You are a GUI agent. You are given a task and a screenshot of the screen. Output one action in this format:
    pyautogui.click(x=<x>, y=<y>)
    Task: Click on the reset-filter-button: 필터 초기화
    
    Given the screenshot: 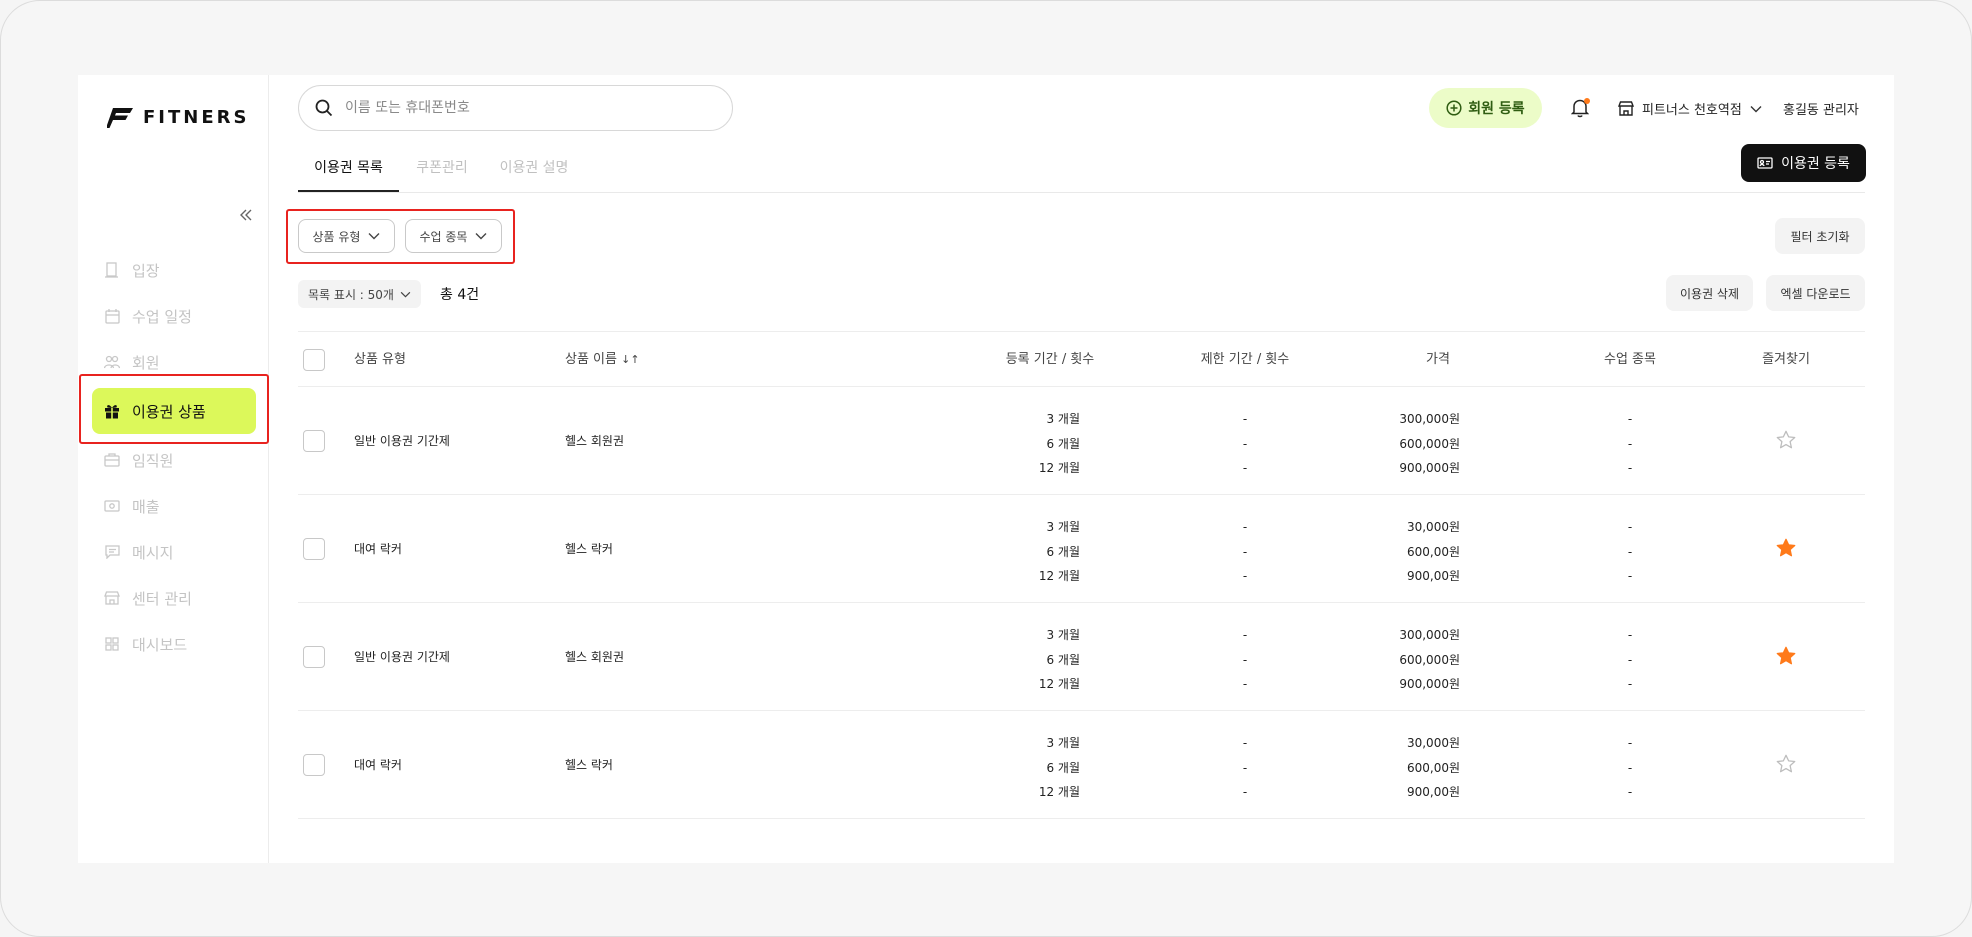 What is the action you would take?
    pyautogui.click(x=1820, y=236)
    